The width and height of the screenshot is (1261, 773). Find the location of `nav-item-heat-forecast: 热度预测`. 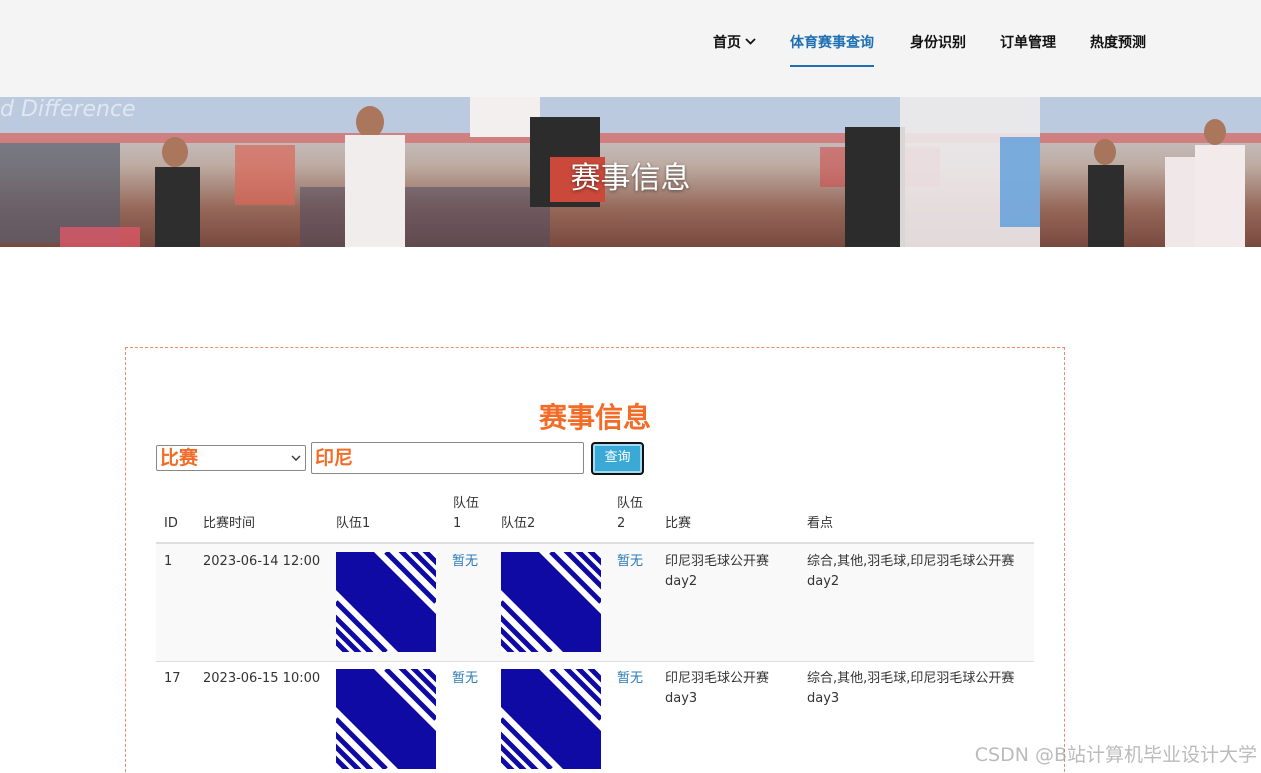

nav-item-heat-forecast: 热度预测 is located at coordinates (1118, 42).